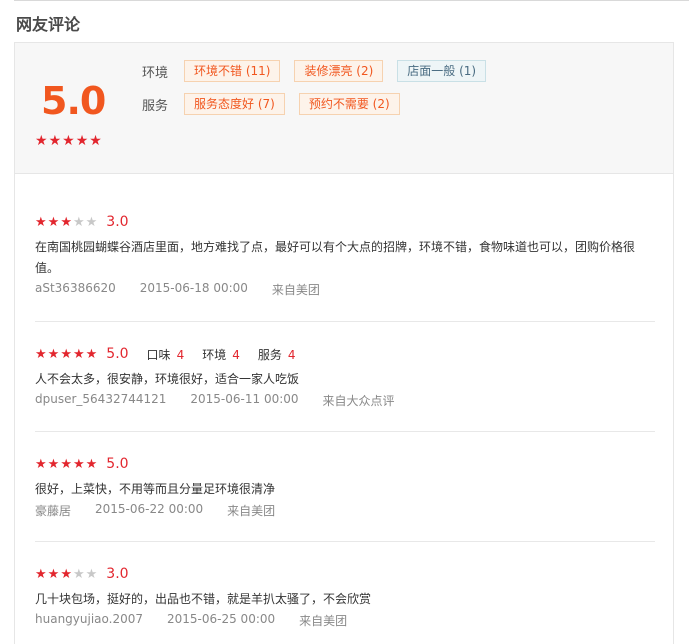  I want to click on review-date: 2015-06-22 00:00, so click(149, 509).